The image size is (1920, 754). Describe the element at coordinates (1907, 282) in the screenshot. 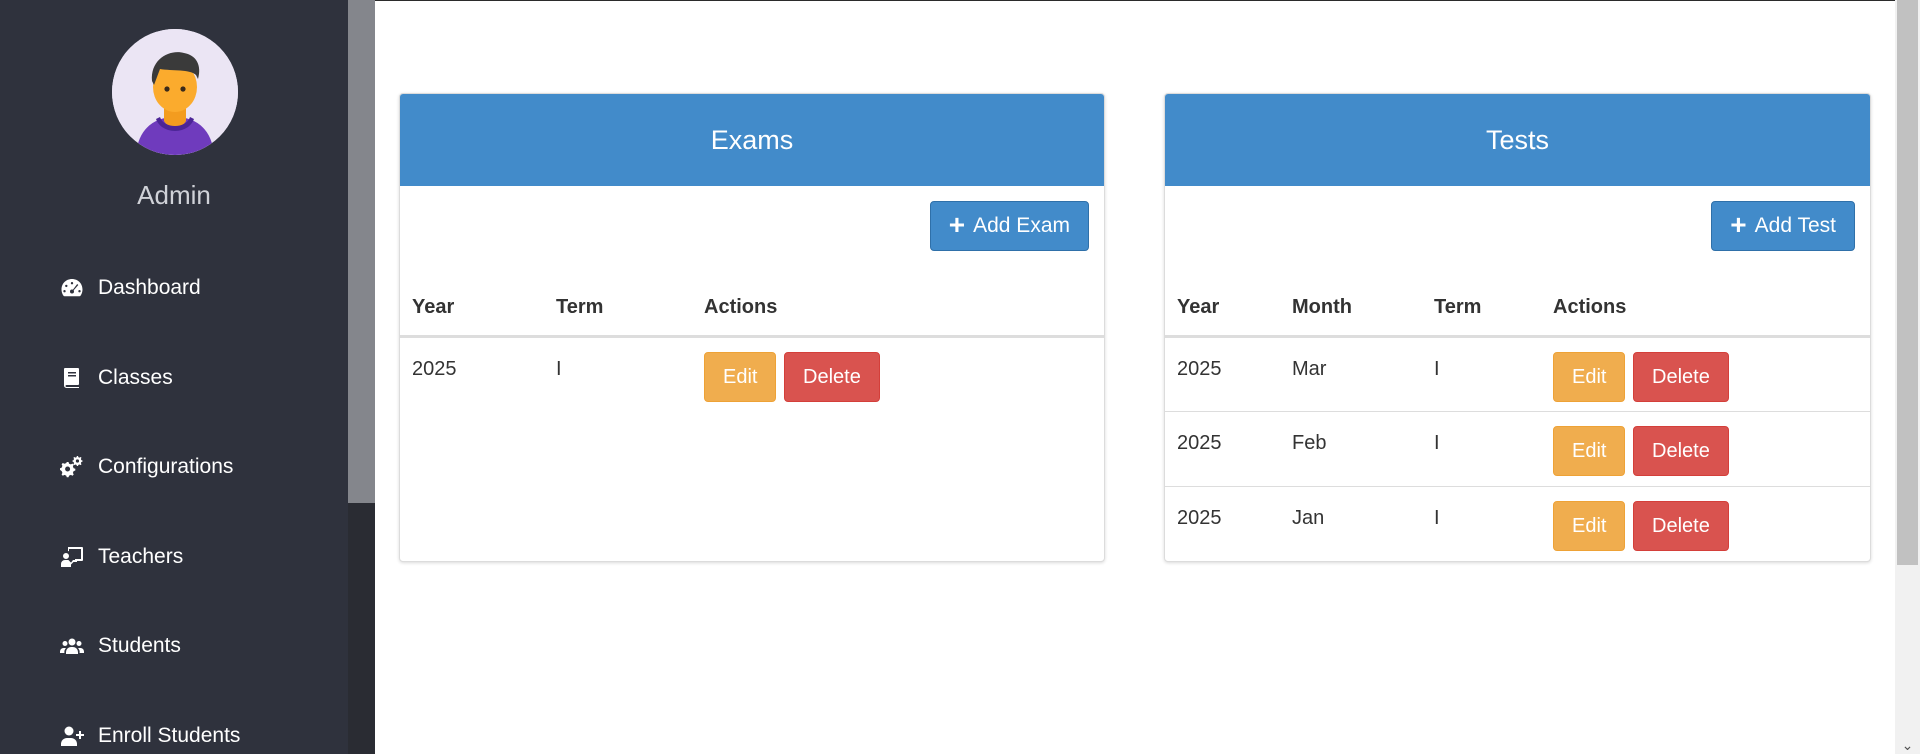

I see `page-scrollbar-thumb` at that location.